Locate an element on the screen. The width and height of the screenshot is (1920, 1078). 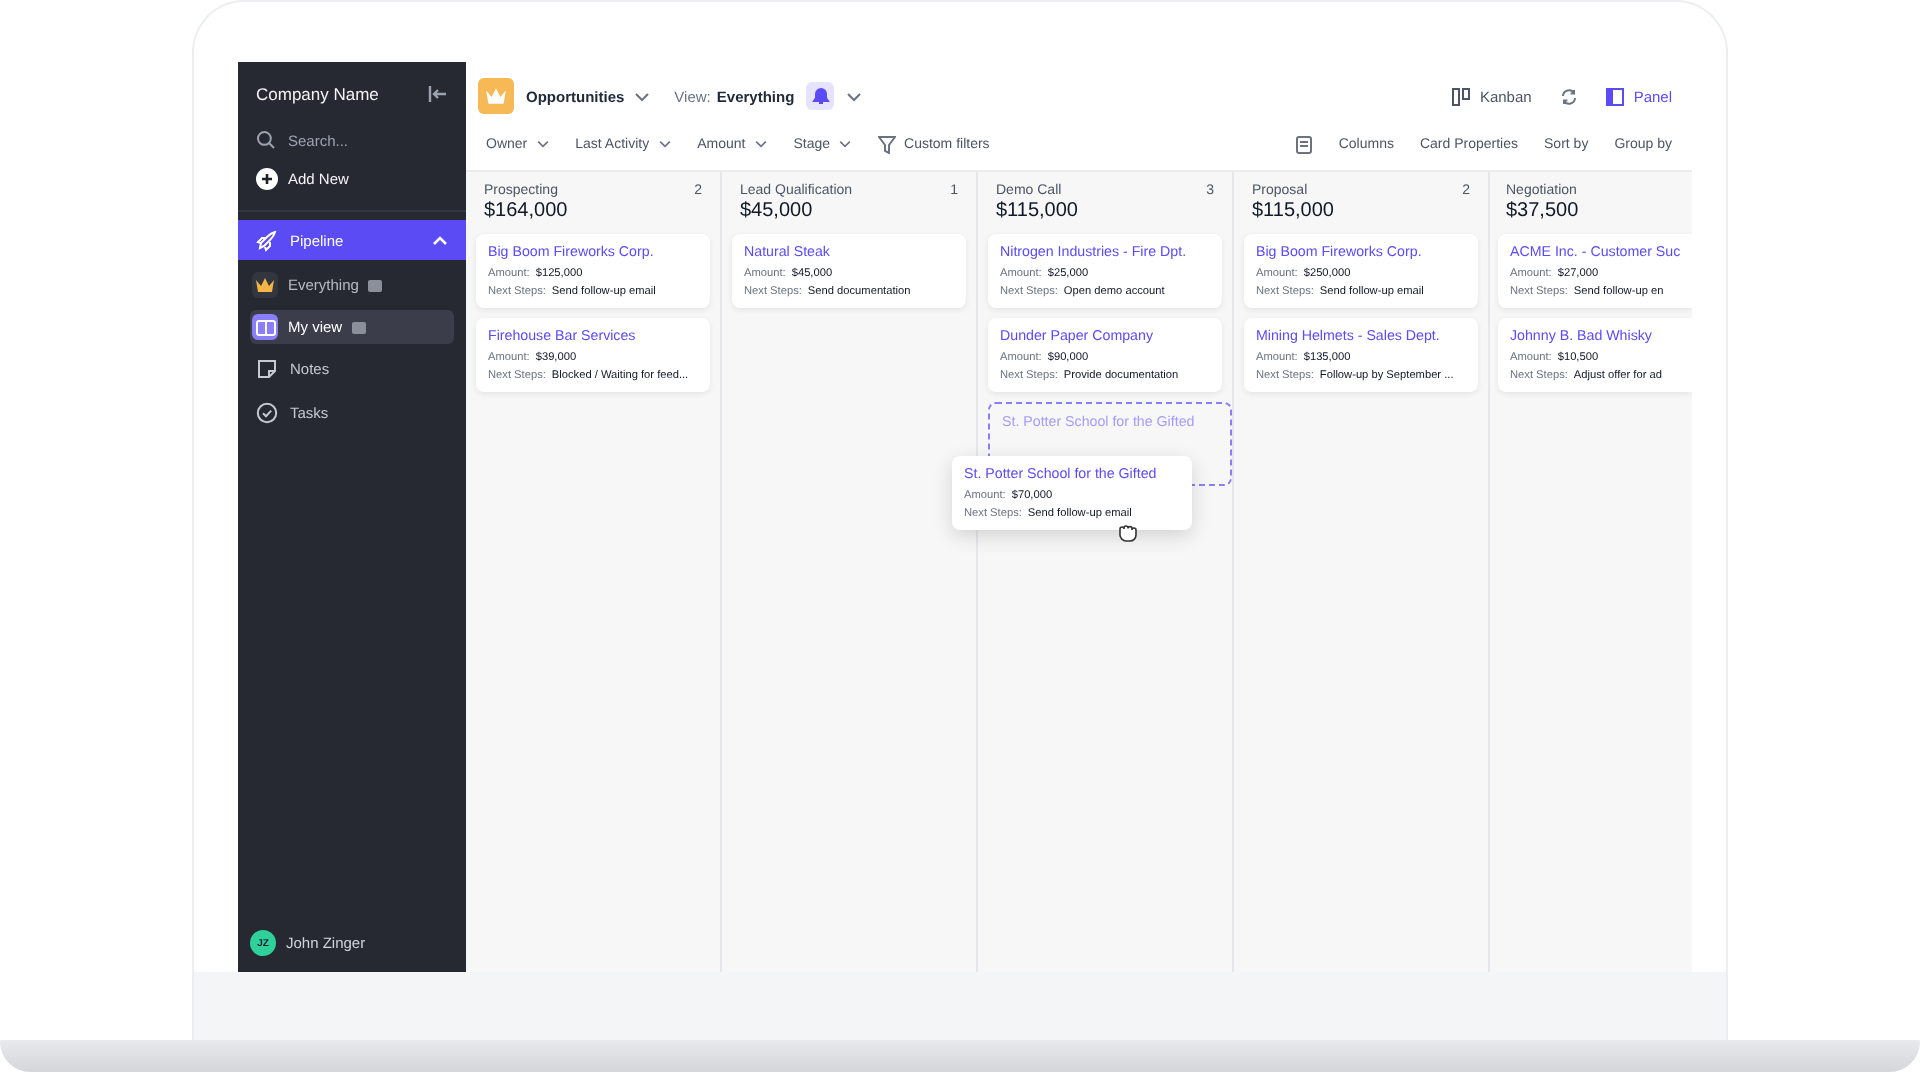
check-circle-icon is located at coordinates (267, 412).